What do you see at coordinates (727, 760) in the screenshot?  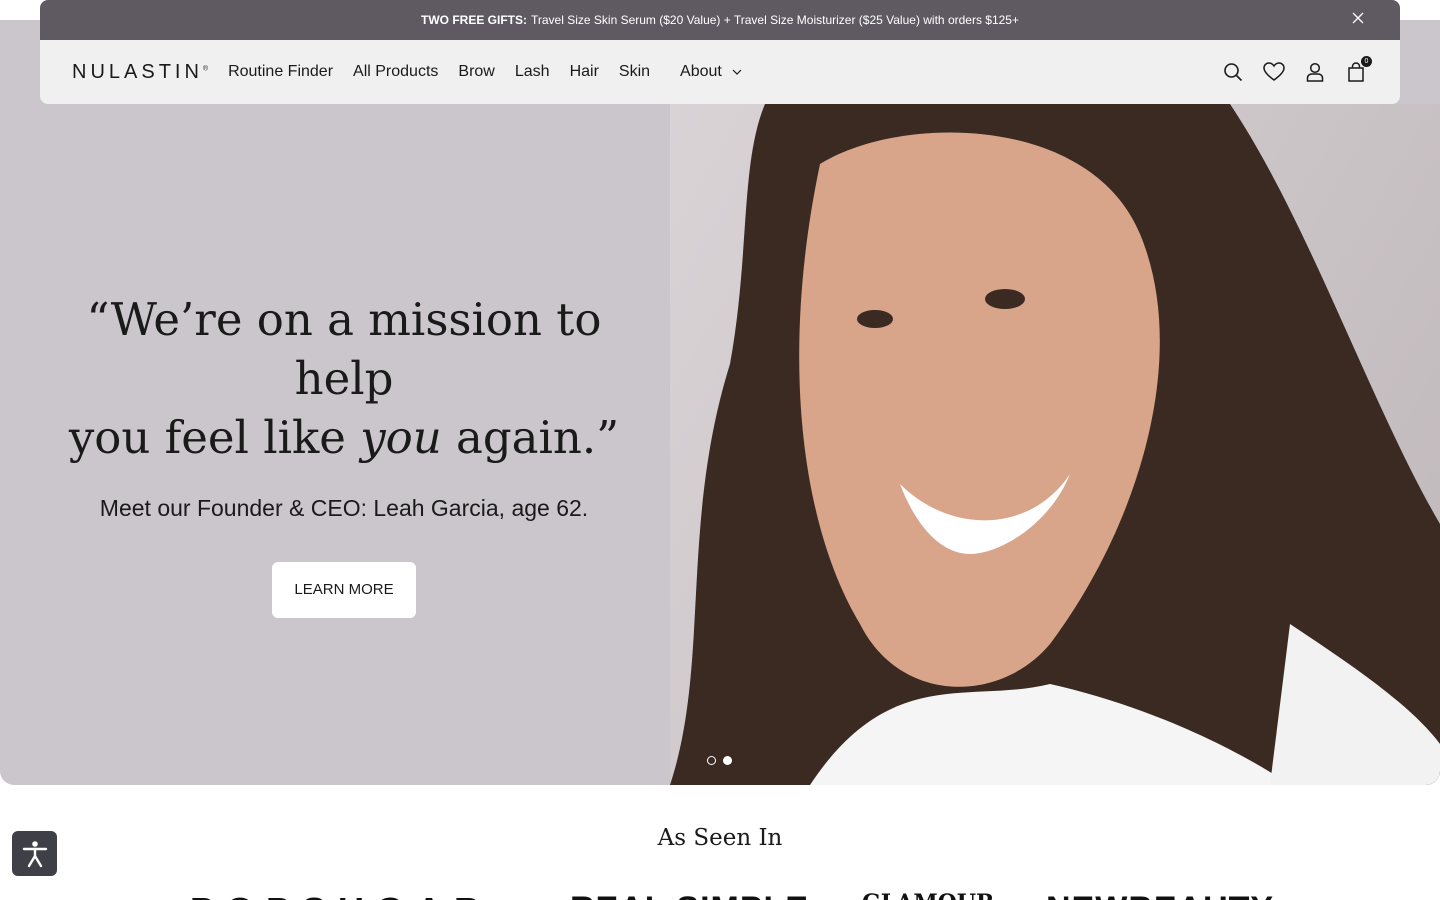 I see `carousel-dot-2-active` at bounding box center [727, 760].